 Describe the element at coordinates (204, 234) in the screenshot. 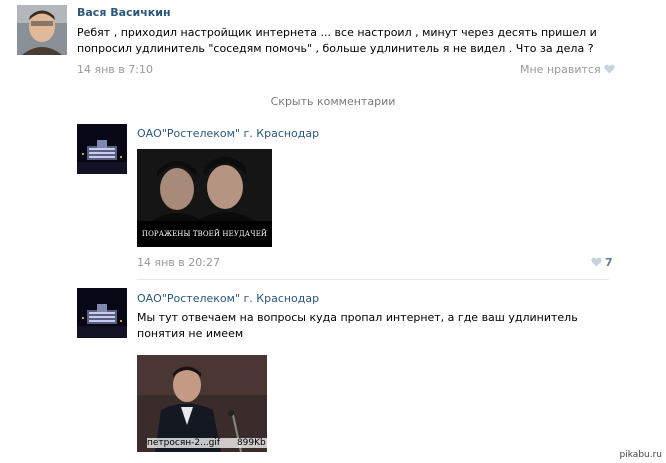

I see `image-caption: ПОРАЖЕНЫ ТВОЕЙ НЕУДАЧЕЙ` at that location.